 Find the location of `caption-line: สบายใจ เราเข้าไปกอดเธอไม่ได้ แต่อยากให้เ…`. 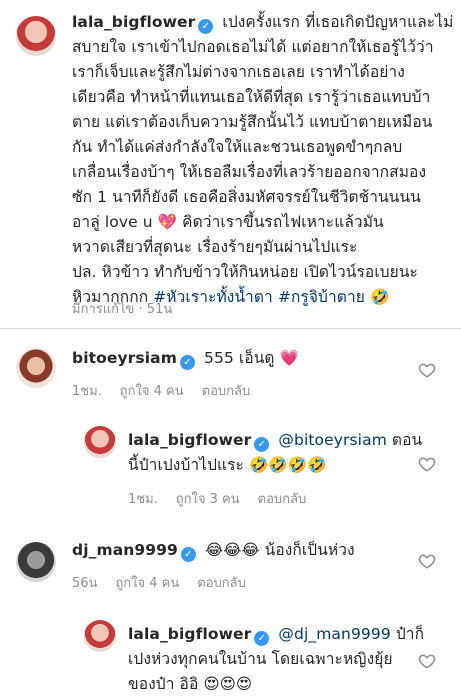

caption-line: สบายใจ เราเข้าไปกอดเธอไม่ได้ แต่อยากให้เ… is located at coordinates (253, 47).